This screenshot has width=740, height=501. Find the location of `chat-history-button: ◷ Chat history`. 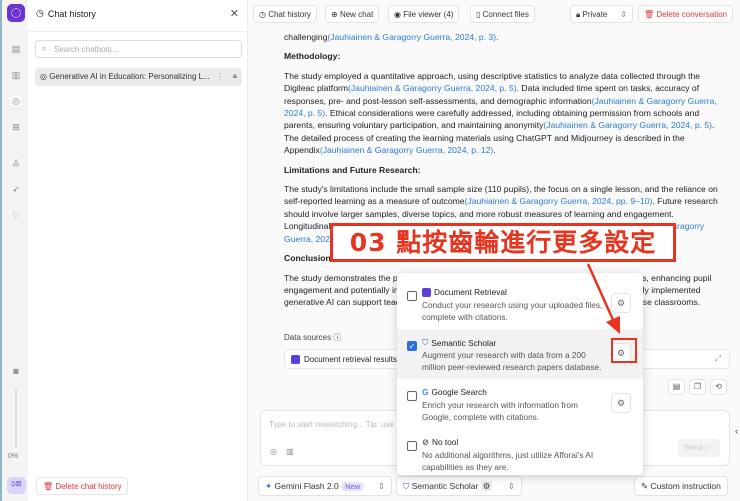

chat-history-button: ◷ Chat history is located at coordinates (285, 14).